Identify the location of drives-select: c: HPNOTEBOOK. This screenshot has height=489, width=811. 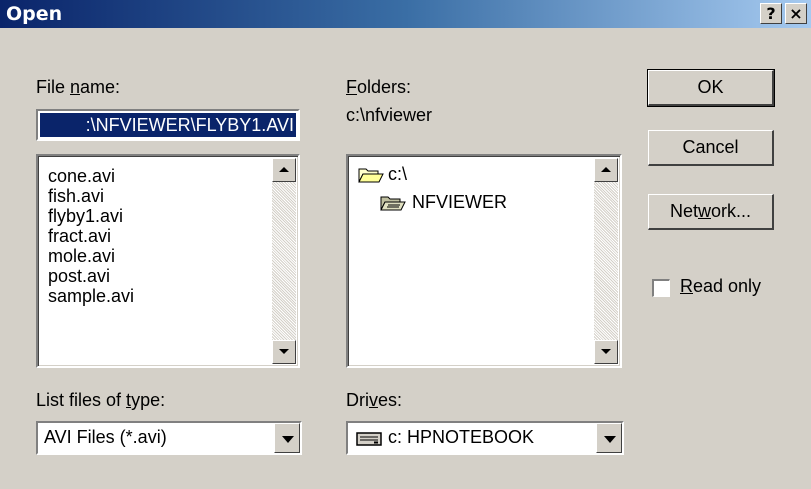
(485, 438).